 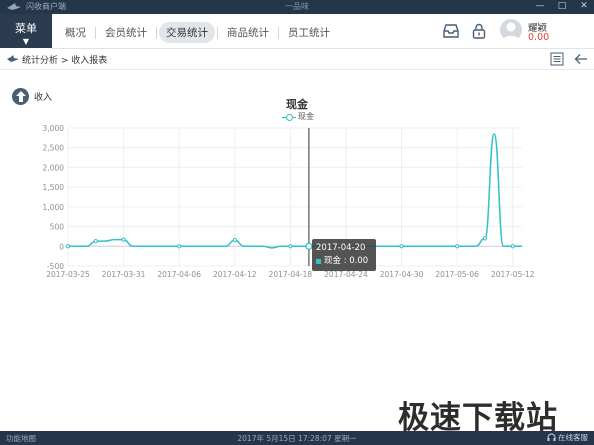 What do you see at coordinates (513, 274) in the screenshot?
I see `x-tick-label: 2017-05-12` at bounding box center [513, 274].